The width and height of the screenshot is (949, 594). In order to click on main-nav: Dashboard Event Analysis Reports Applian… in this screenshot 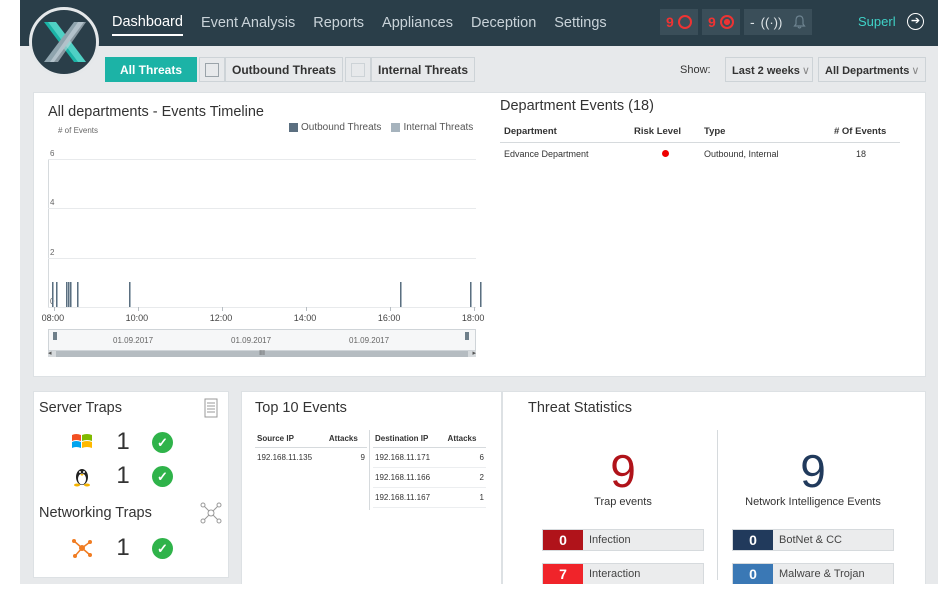, I will do `click(368, 23)`.